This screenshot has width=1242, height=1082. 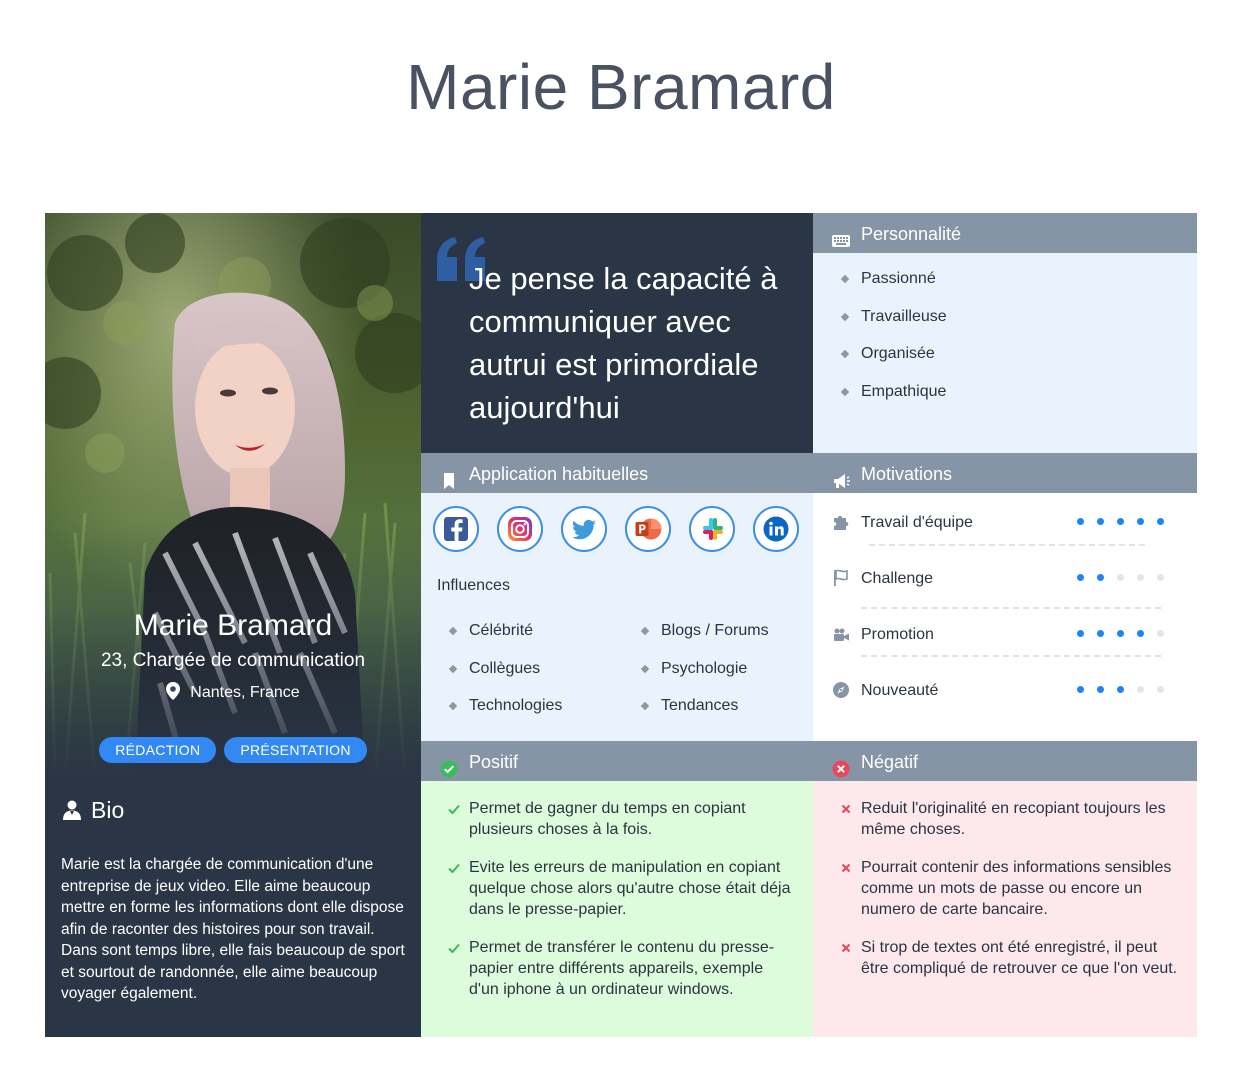 What do you see at coordinates (233, 660) in the screenshot?
I see `profile-role: 23, Chargée de communication` at bounding box center [233, 660].